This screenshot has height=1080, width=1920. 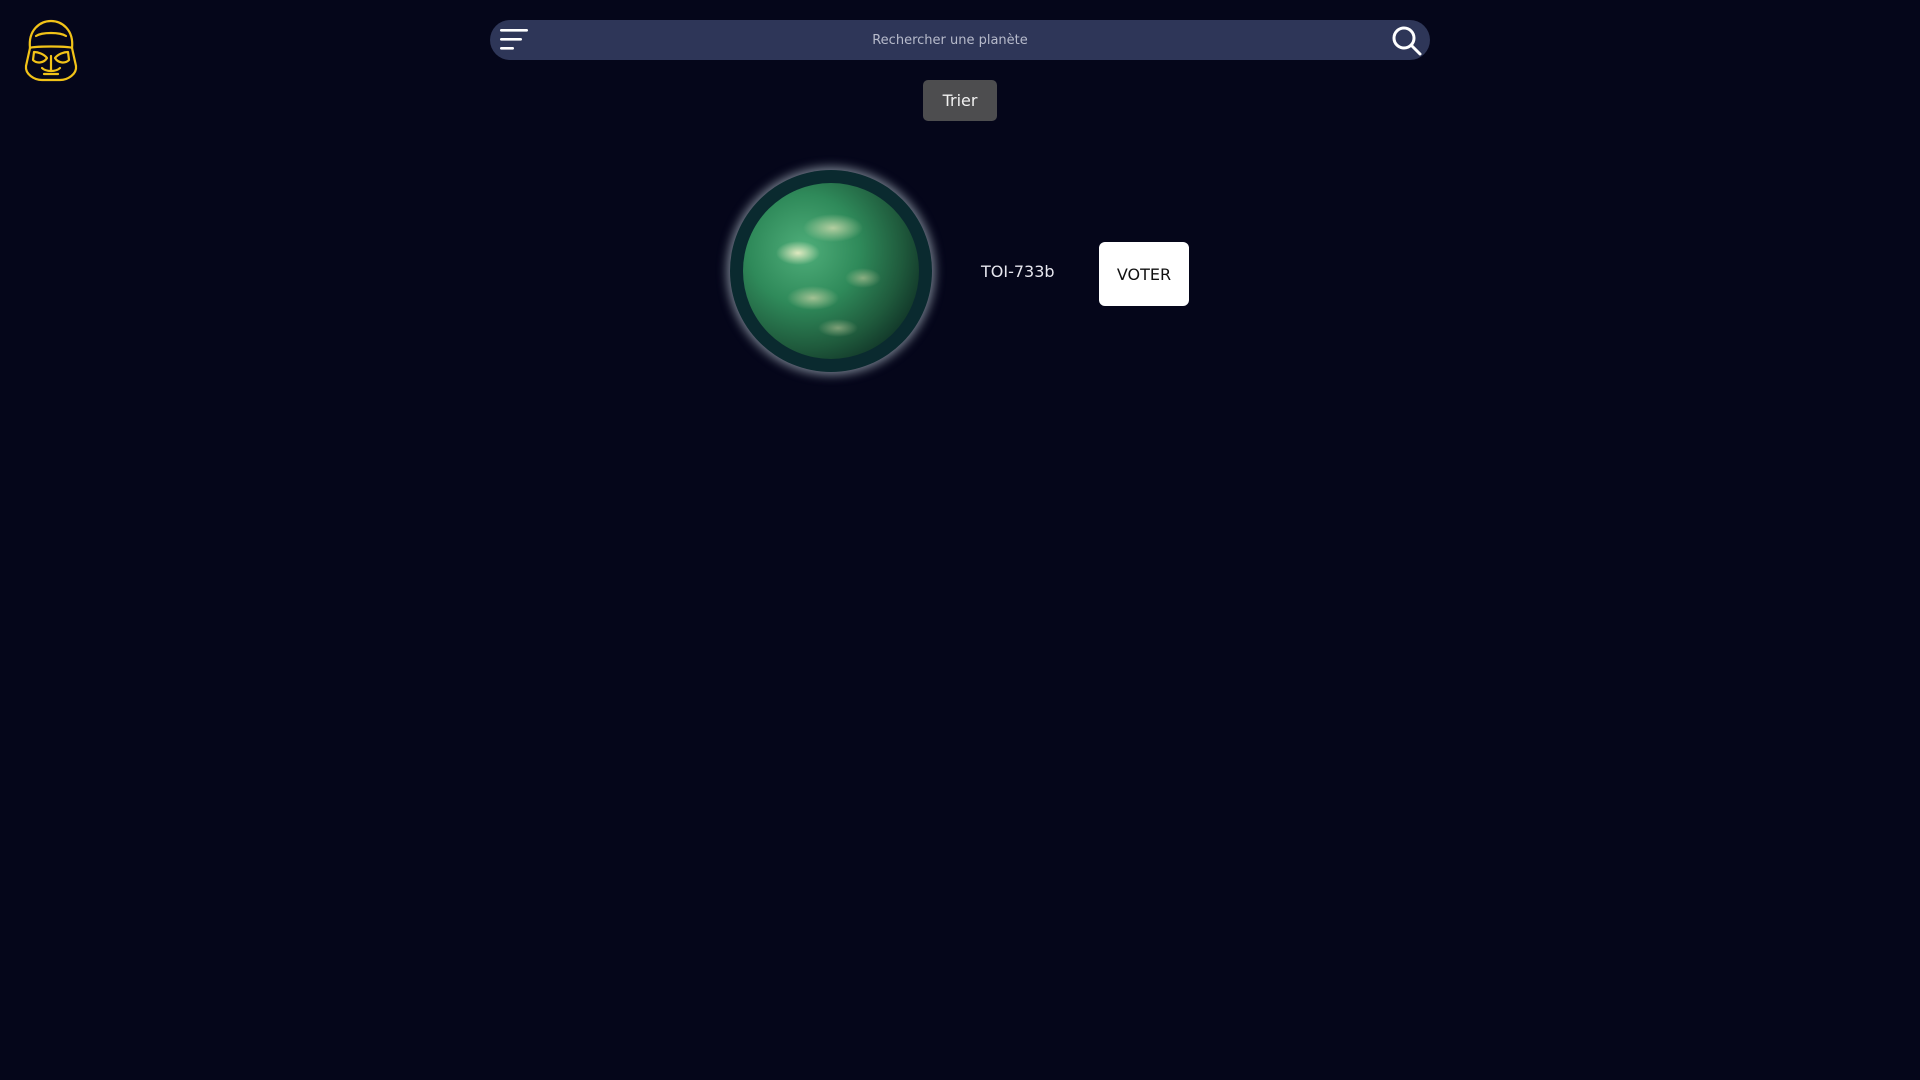 What do you see at coordinates (1018, 271) in the screenshot?
I see `planet-name: TOI-733b` at bounding box center [1018, 271].